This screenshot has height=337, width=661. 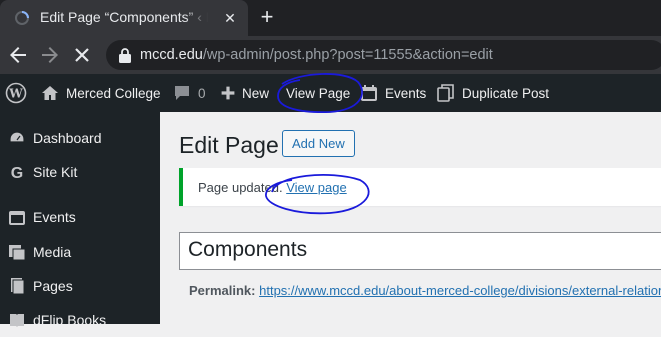 I want to click on duplicate-icon, so click(x=445, y=93).